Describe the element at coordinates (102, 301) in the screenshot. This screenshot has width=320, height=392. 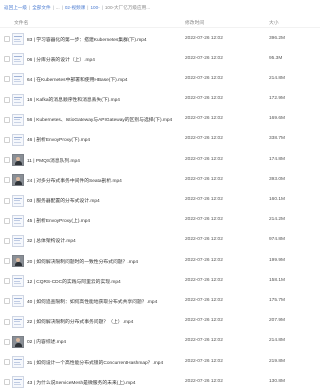
I see `file-name: 40 | 如何追查限制：如何高性能地获取分布式共享问题？.mp4` at that location.